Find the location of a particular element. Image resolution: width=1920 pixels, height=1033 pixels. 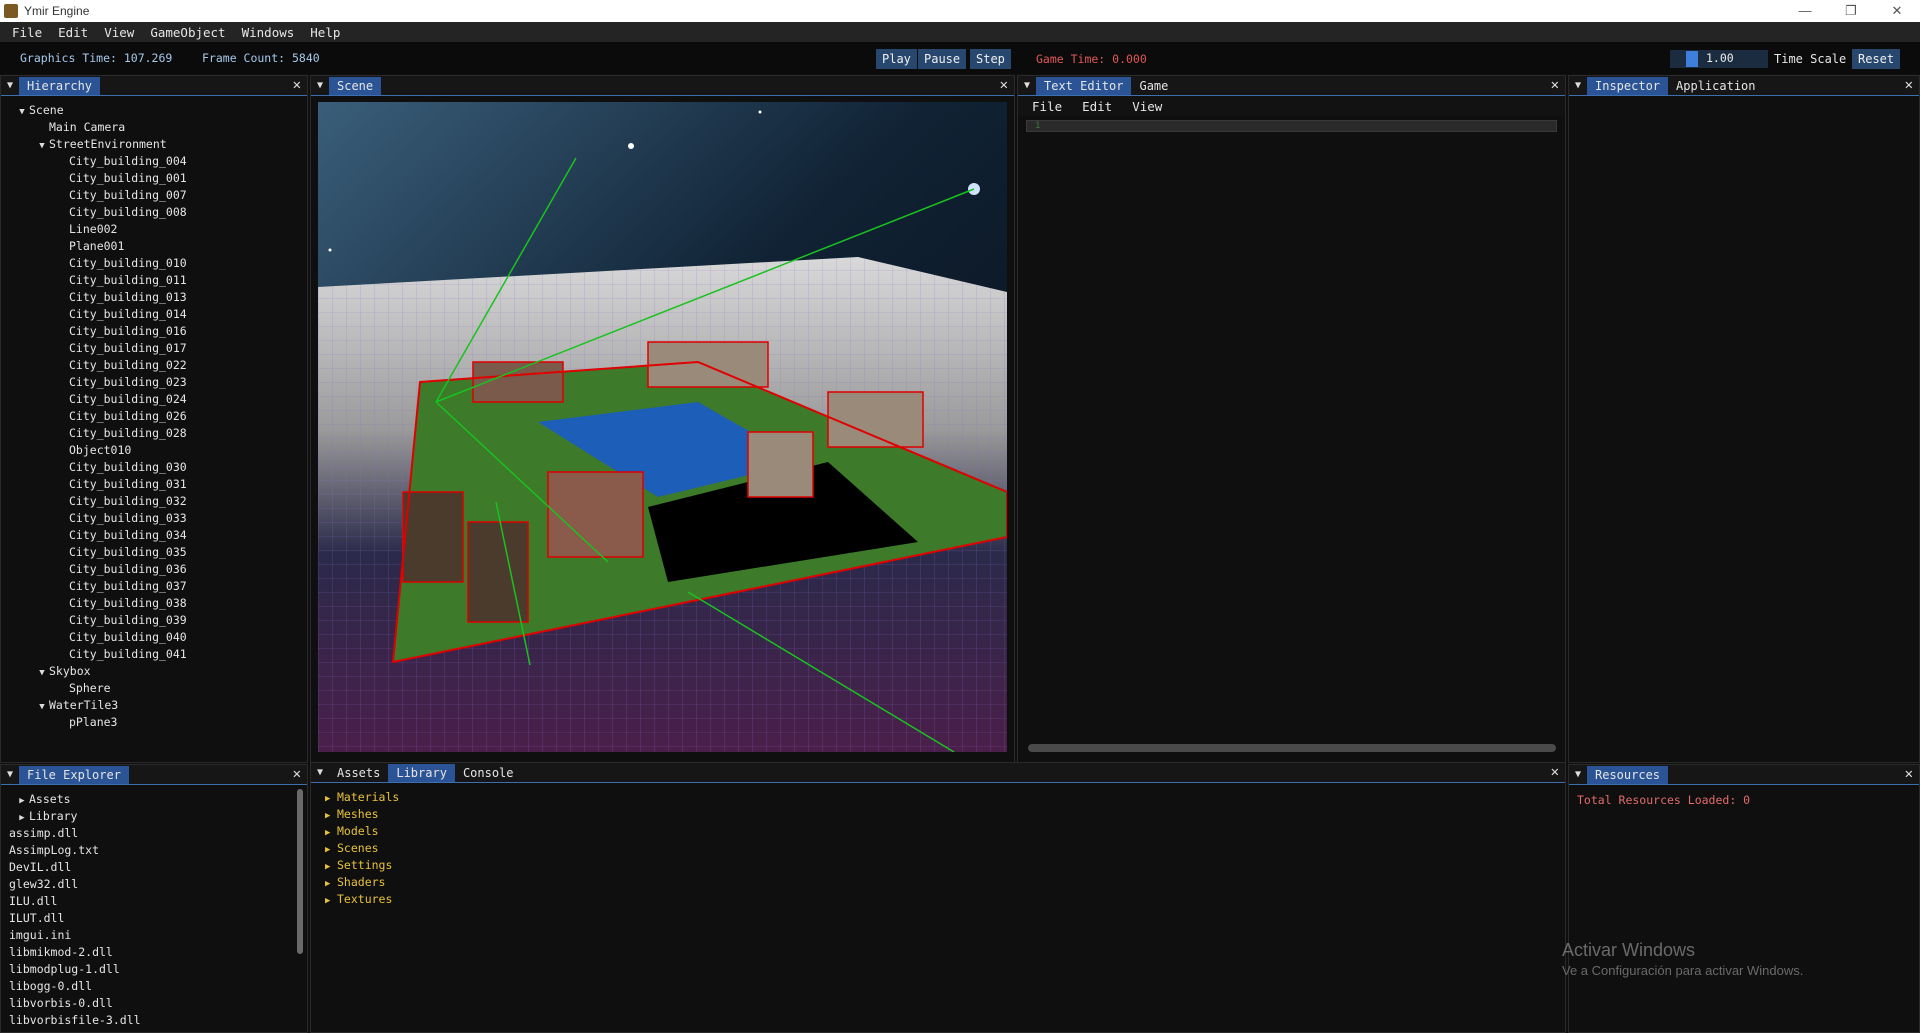

hierarchy-item: City_building_038 is located at coordinates (154, 603).